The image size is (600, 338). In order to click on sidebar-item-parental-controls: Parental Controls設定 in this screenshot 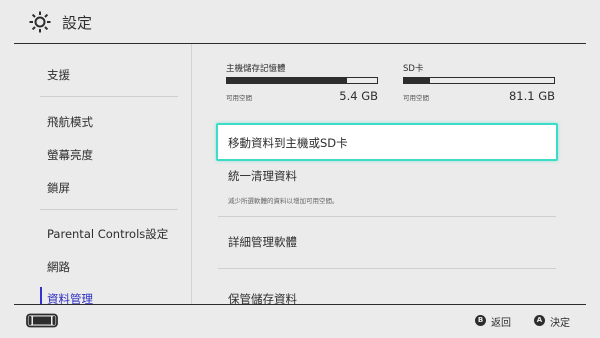, I will do `click(107, 234)`.